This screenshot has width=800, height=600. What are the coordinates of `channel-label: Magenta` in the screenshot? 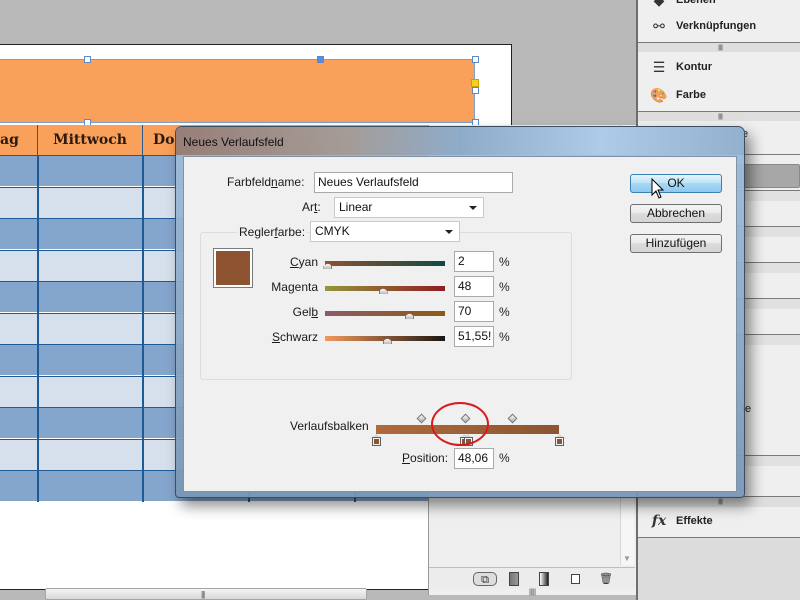 It's located at (294, 287).